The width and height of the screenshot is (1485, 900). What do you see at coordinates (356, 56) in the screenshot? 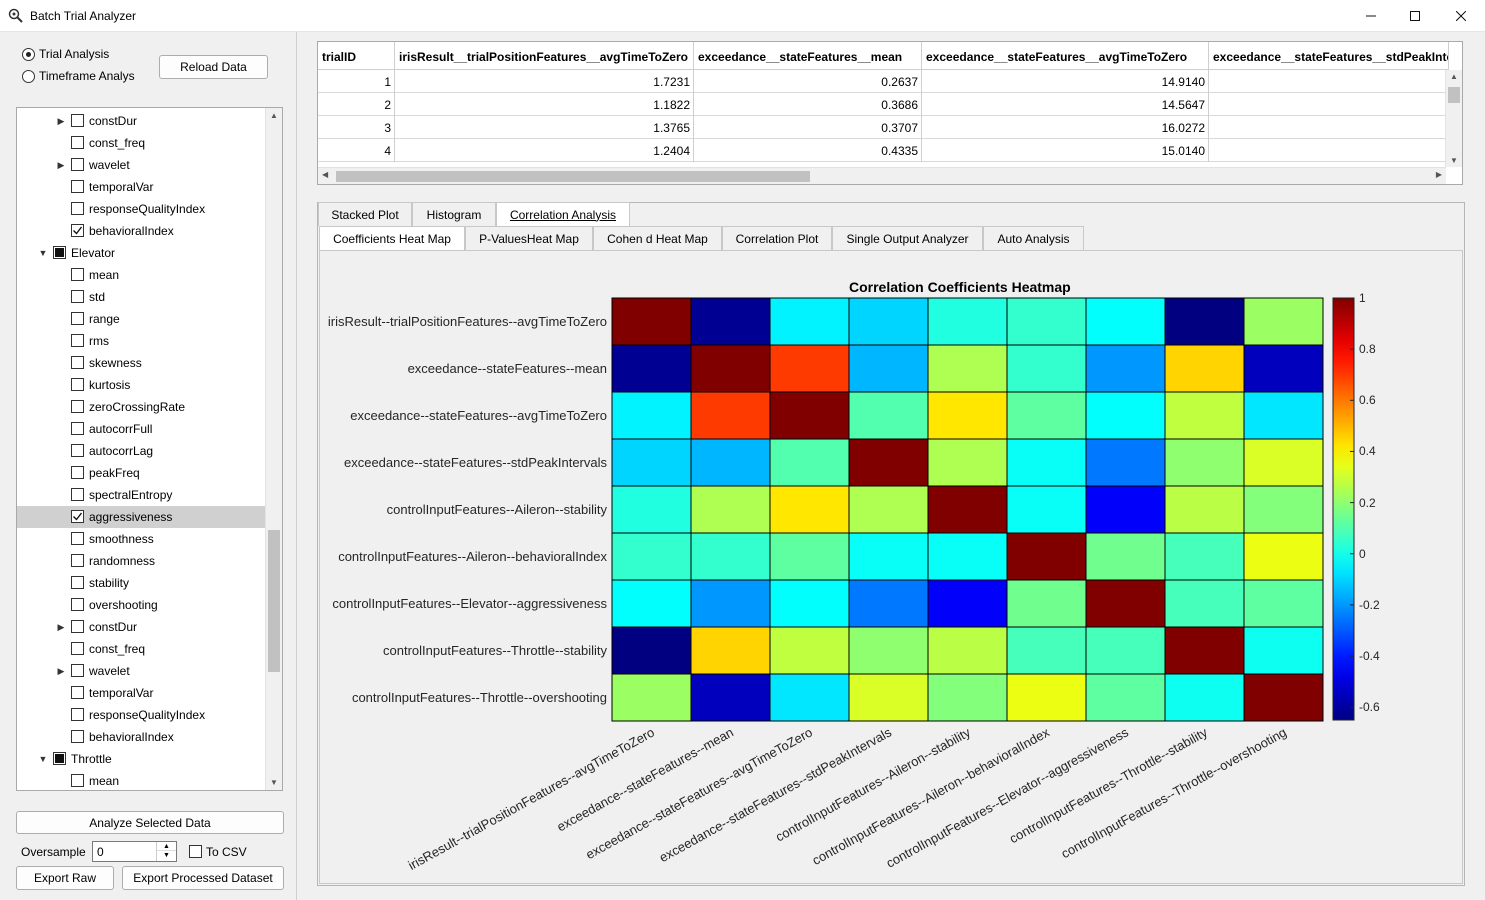
I see `column-header: trialID` at bounding box center [356, 56].